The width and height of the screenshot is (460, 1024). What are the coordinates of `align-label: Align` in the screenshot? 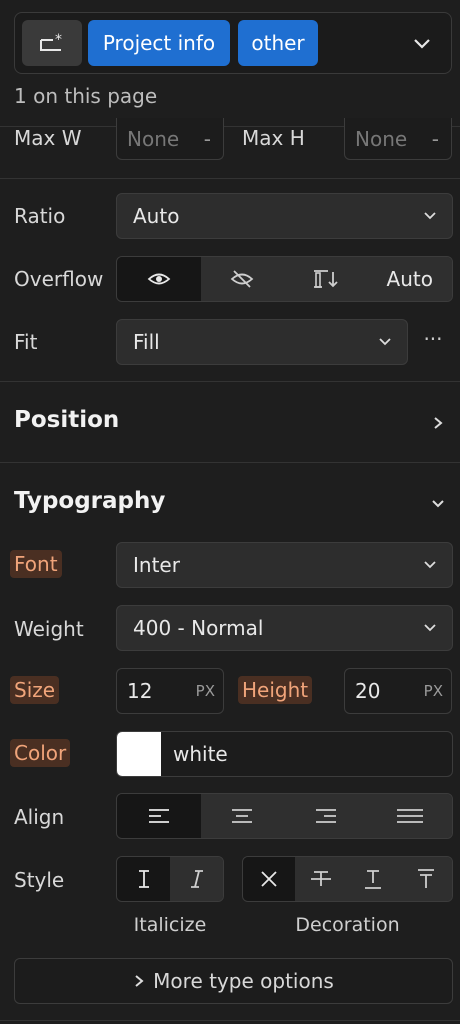 It's located at (39, 817).